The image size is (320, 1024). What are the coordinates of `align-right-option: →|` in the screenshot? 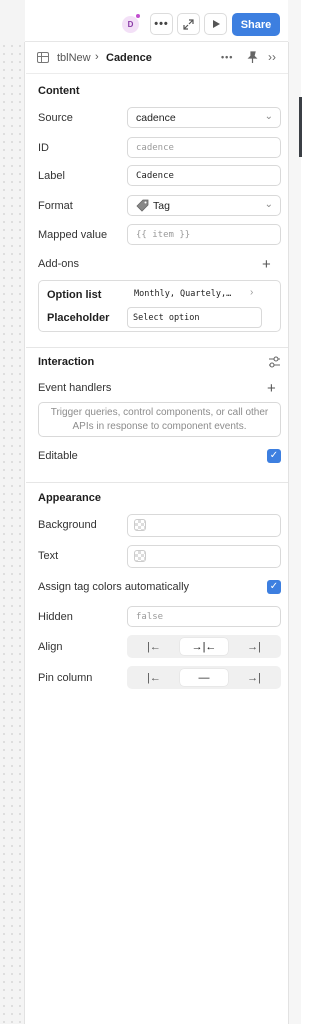 It's located at (254, 646).